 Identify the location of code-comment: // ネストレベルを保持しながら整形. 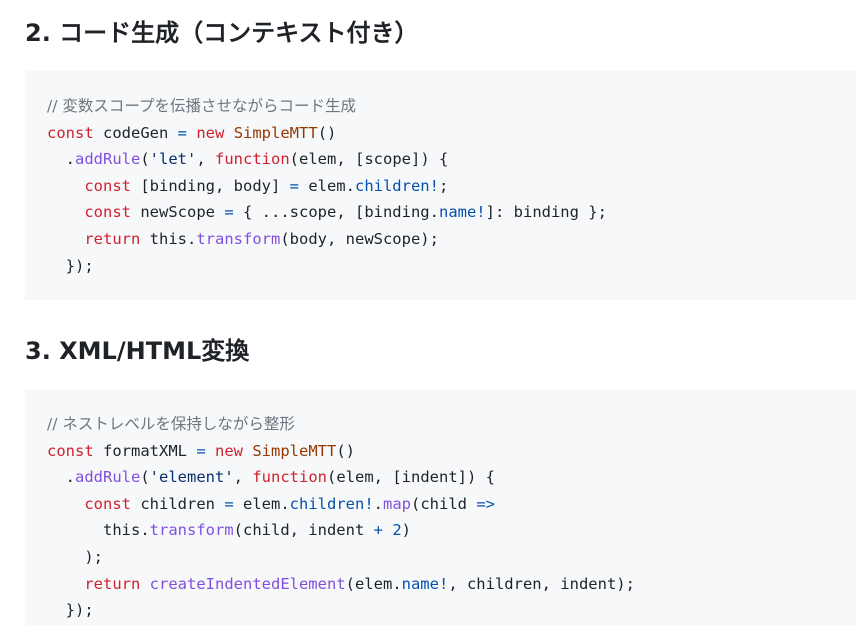
(171, 424).